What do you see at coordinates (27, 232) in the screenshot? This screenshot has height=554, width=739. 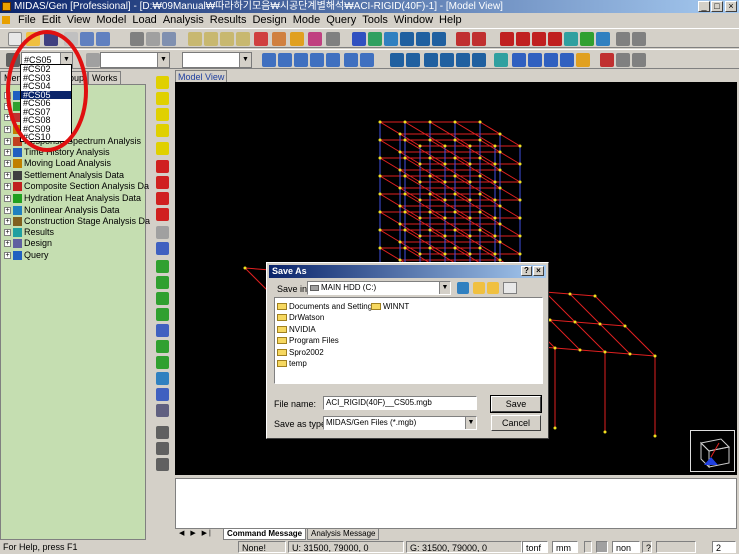 I see `tree-item-results: + Results` at bounding box center [27, 232].